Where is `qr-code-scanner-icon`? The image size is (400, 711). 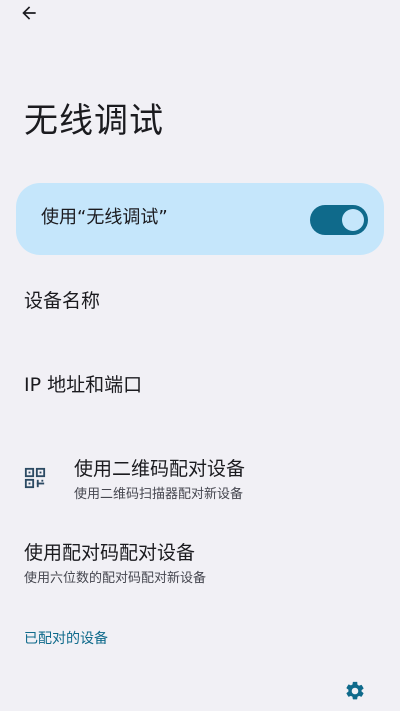 qr-code-scanner-icon is located at coordinates (35, 478).